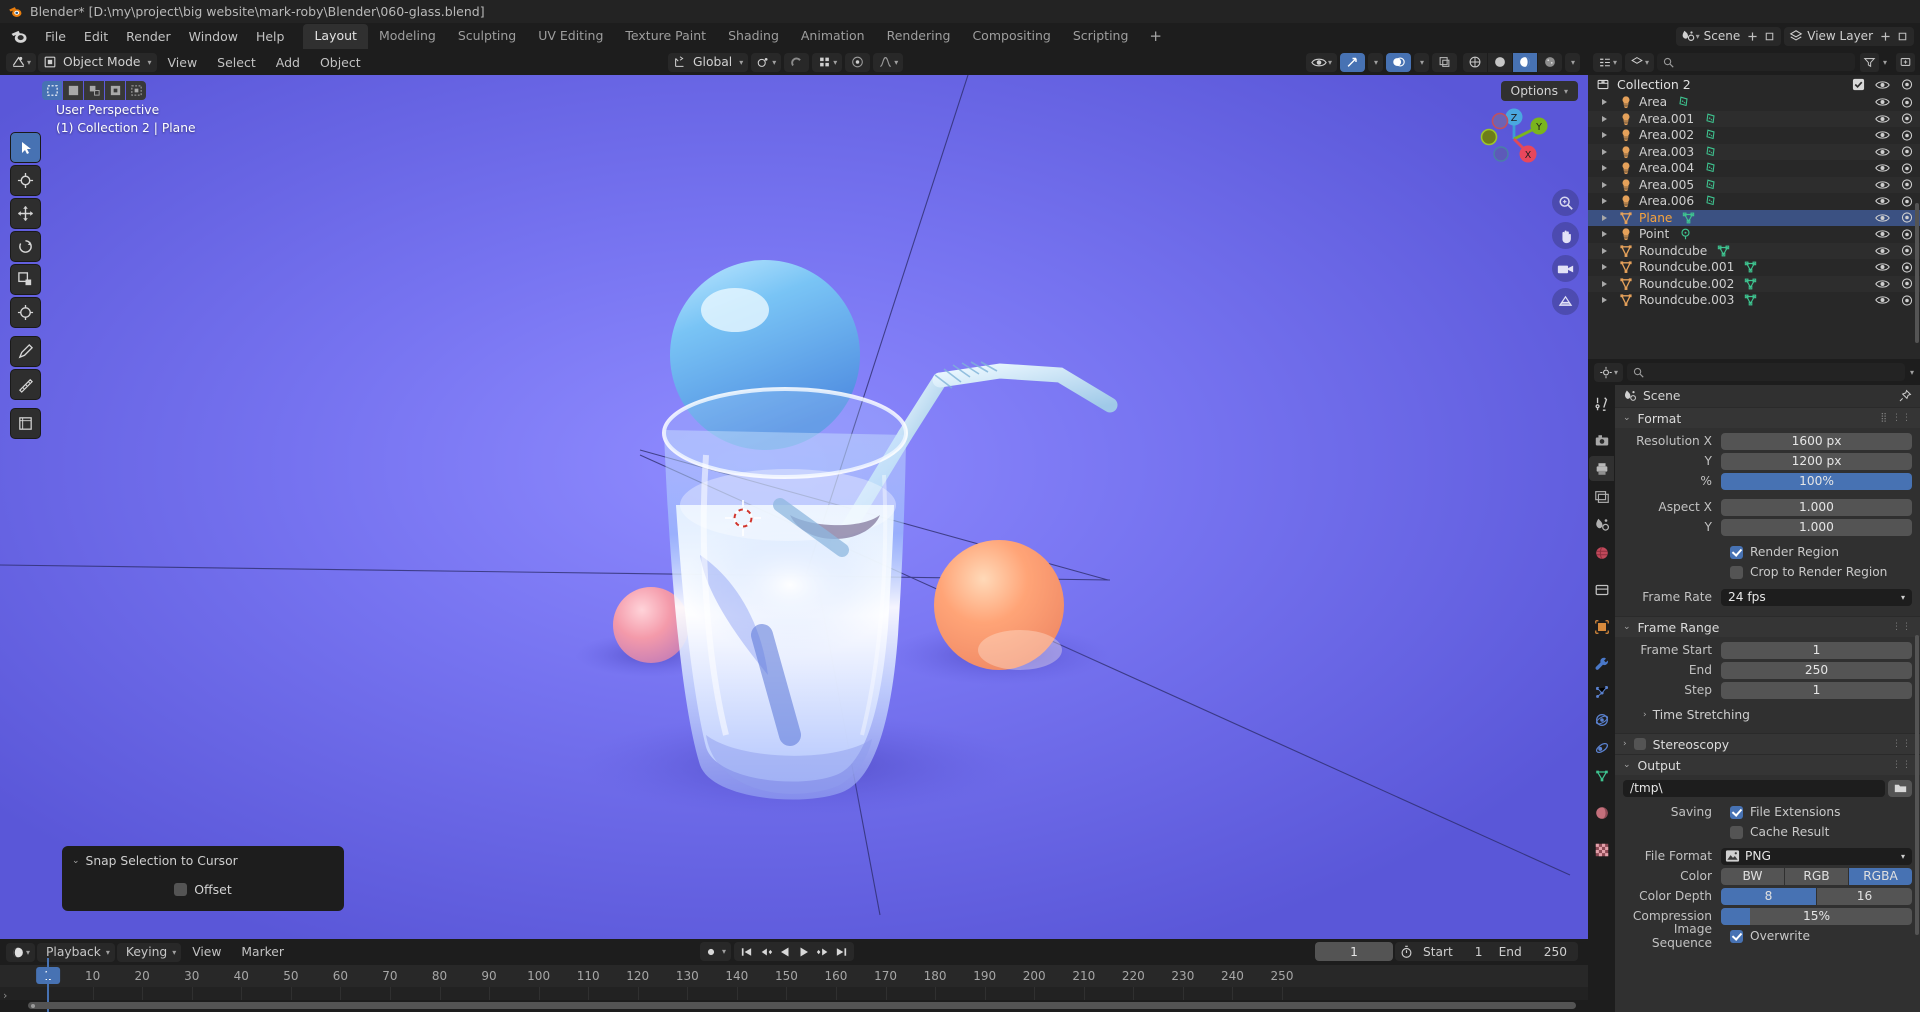  I want to click on frame-start-field: 1, so click(1816, 650).